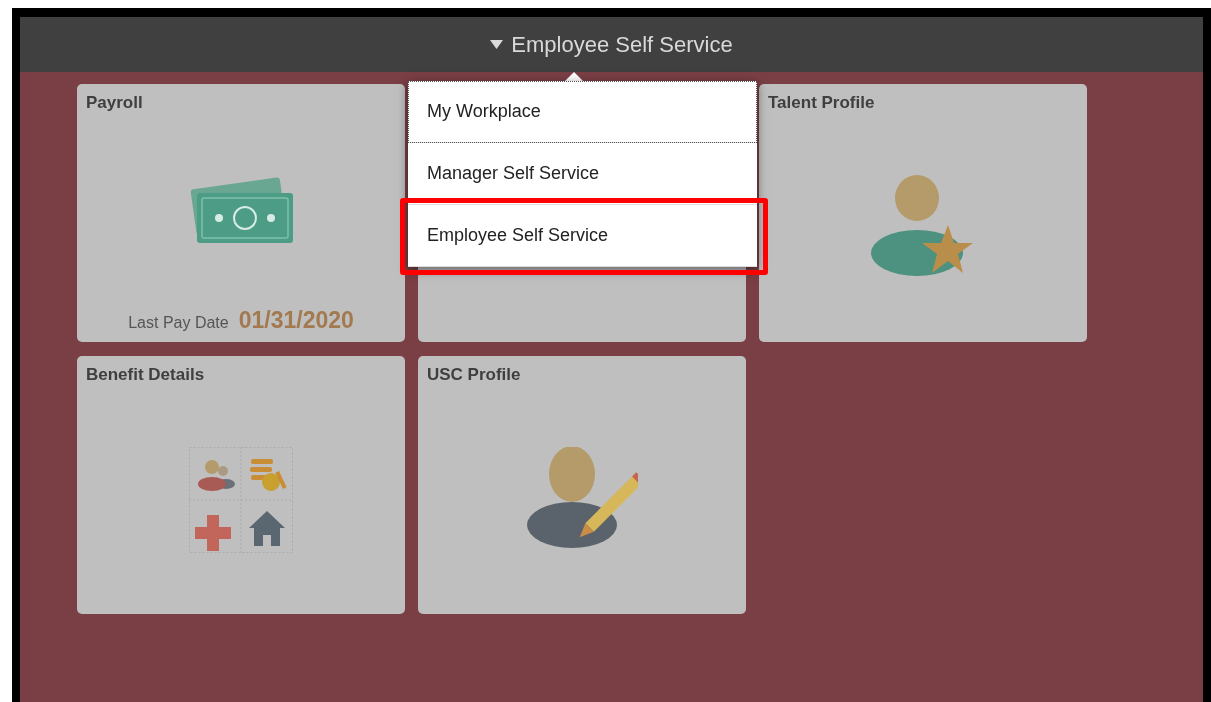 The height and width of the screenshot is (702, 1211). I want to click on tile: Talent Profile, so click(923, 213).